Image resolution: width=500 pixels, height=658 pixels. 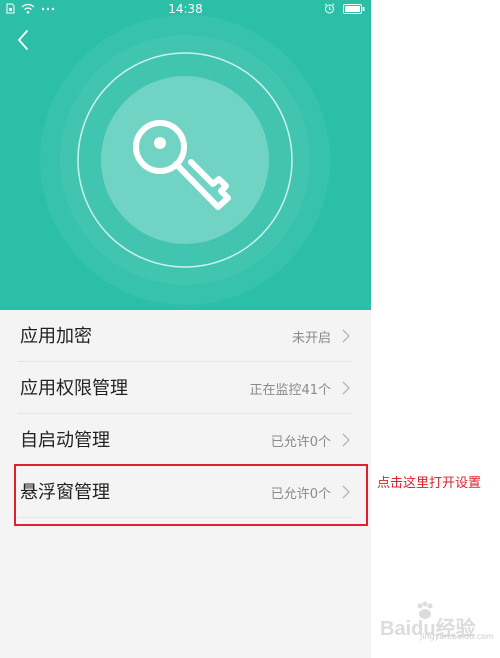 What do you see at coordinates (24, 40) in the screenshot?
I see `back-arrow-icon` at bounding box center [24, 40].